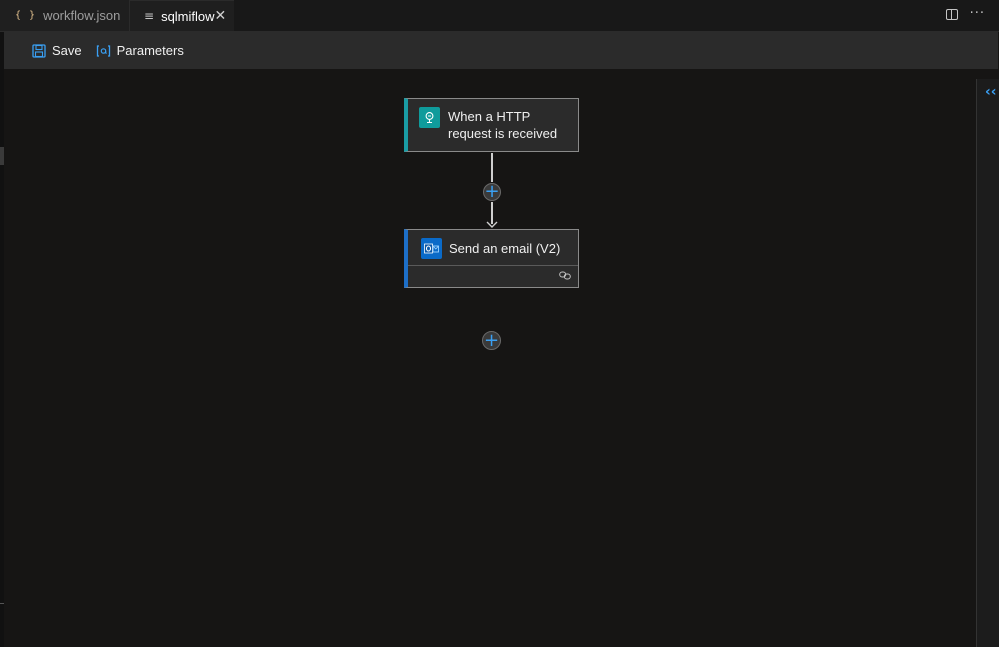  I want to click on parameters-icon, so click(103, 50).